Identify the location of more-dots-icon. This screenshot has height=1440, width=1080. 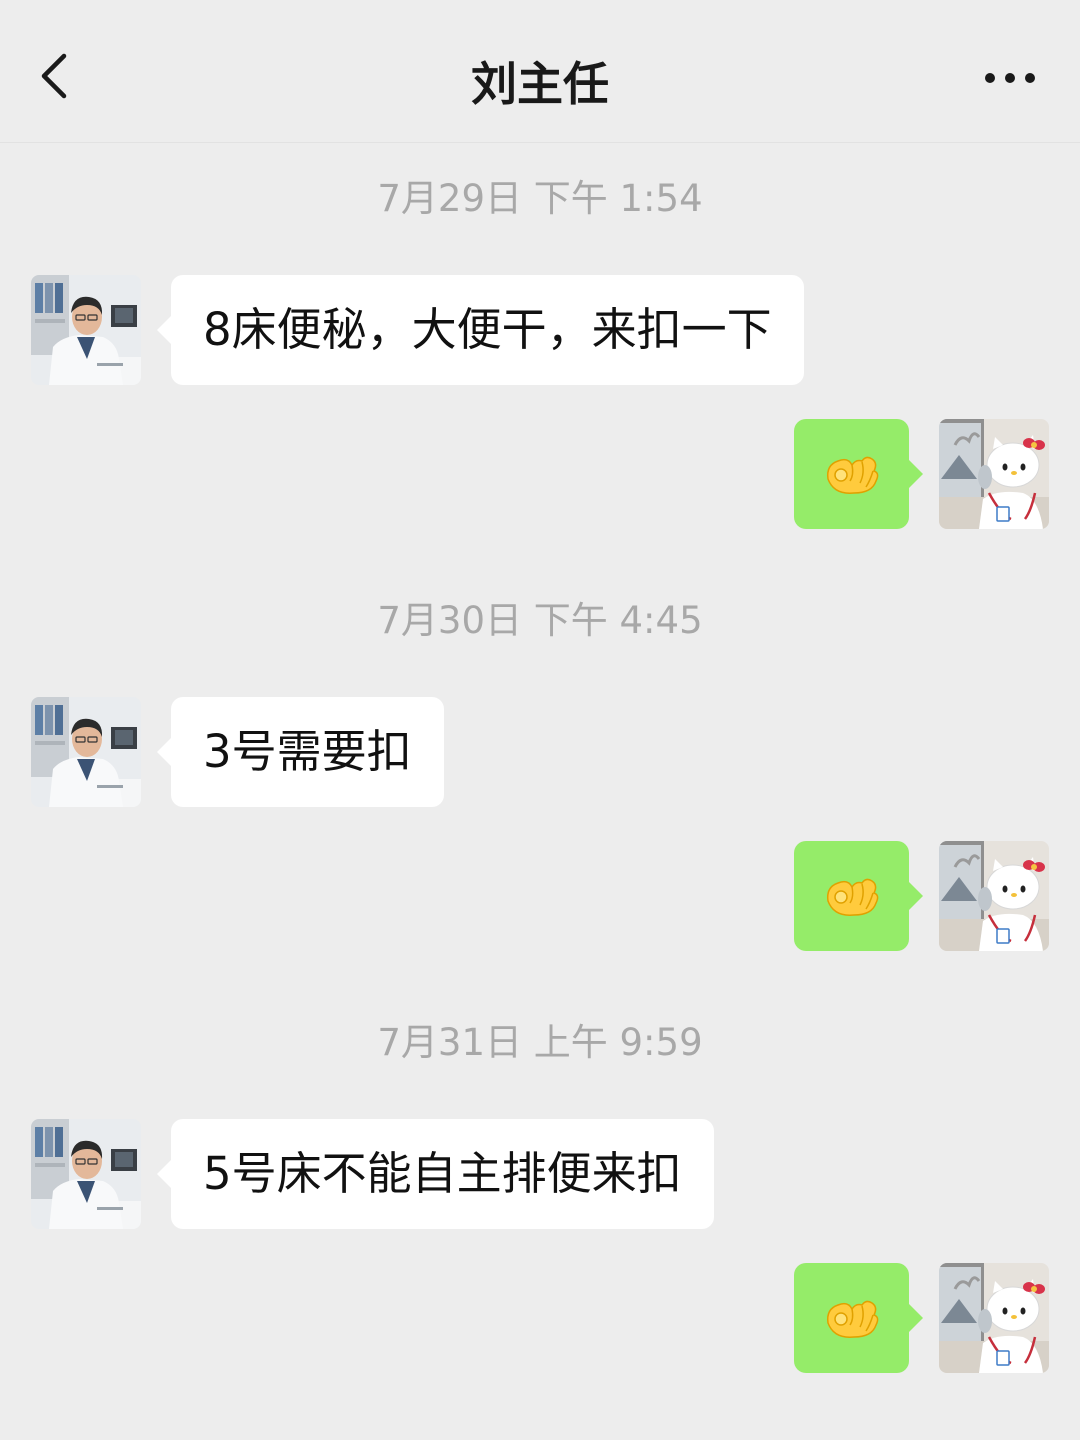
(1010, 78).